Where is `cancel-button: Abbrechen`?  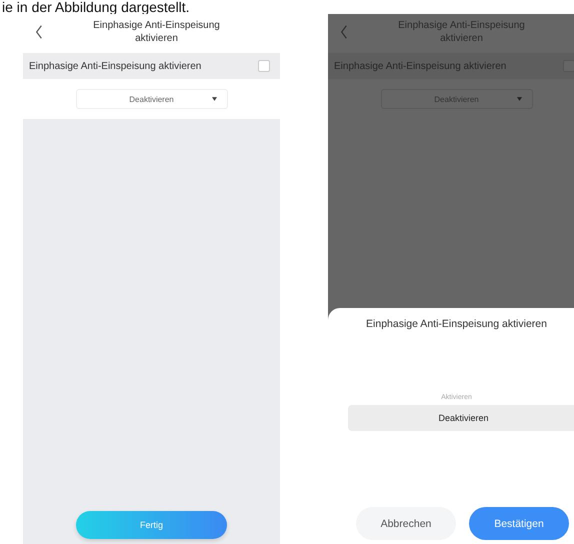 cancel-button: Abbrechen is located at coordinates (406, 523).